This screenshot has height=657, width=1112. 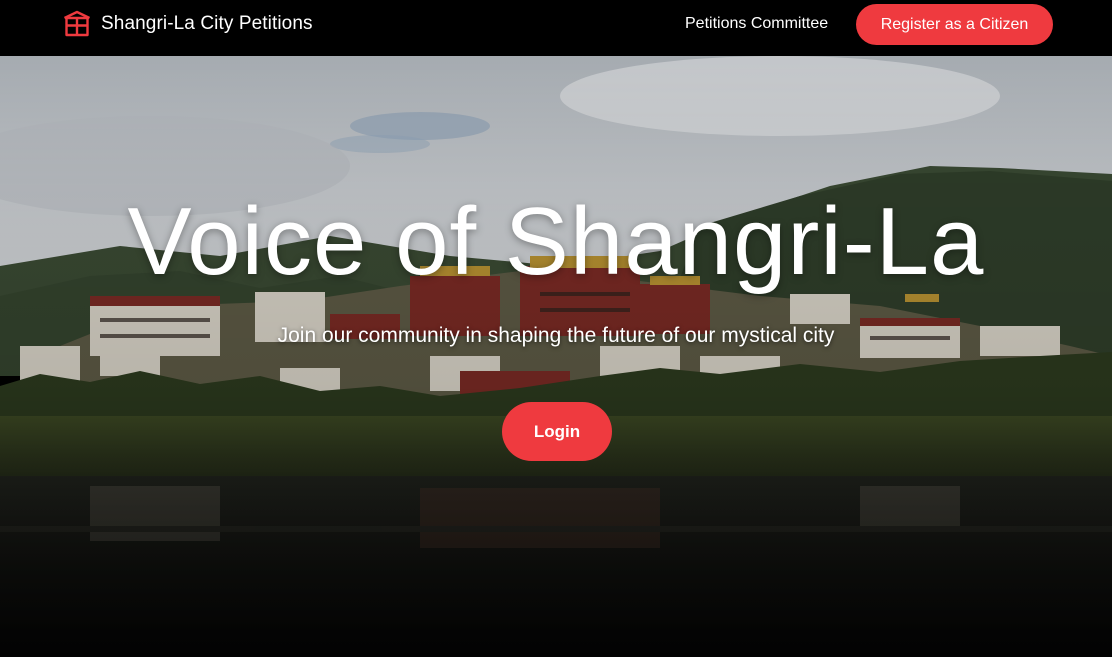 What do you see at coordinates (954, 24) in the screenshot?
I see `register-citizen-button: Register as a Citizen` at bounding box center [954, 24].